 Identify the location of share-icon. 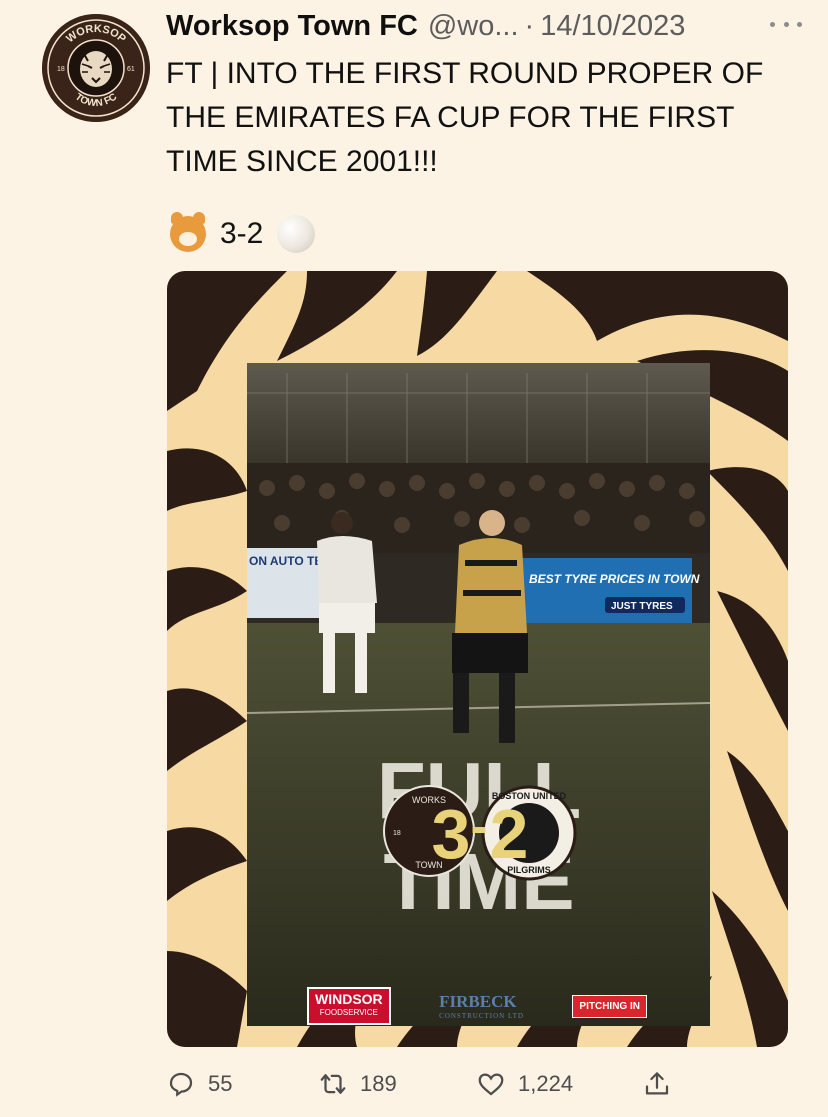
(657, 1083).